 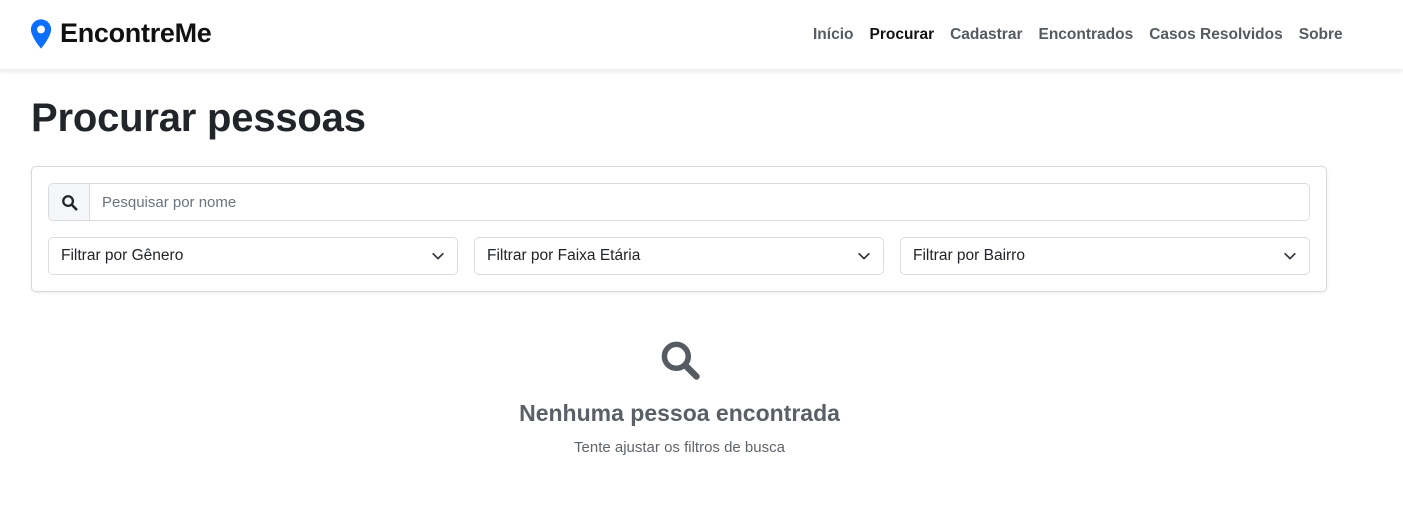 What do you see at coordinates (122, 255) in the screenshot?
I see `gender-filter-label: Filtrar por Gênero` at bounding box center [122, 255].